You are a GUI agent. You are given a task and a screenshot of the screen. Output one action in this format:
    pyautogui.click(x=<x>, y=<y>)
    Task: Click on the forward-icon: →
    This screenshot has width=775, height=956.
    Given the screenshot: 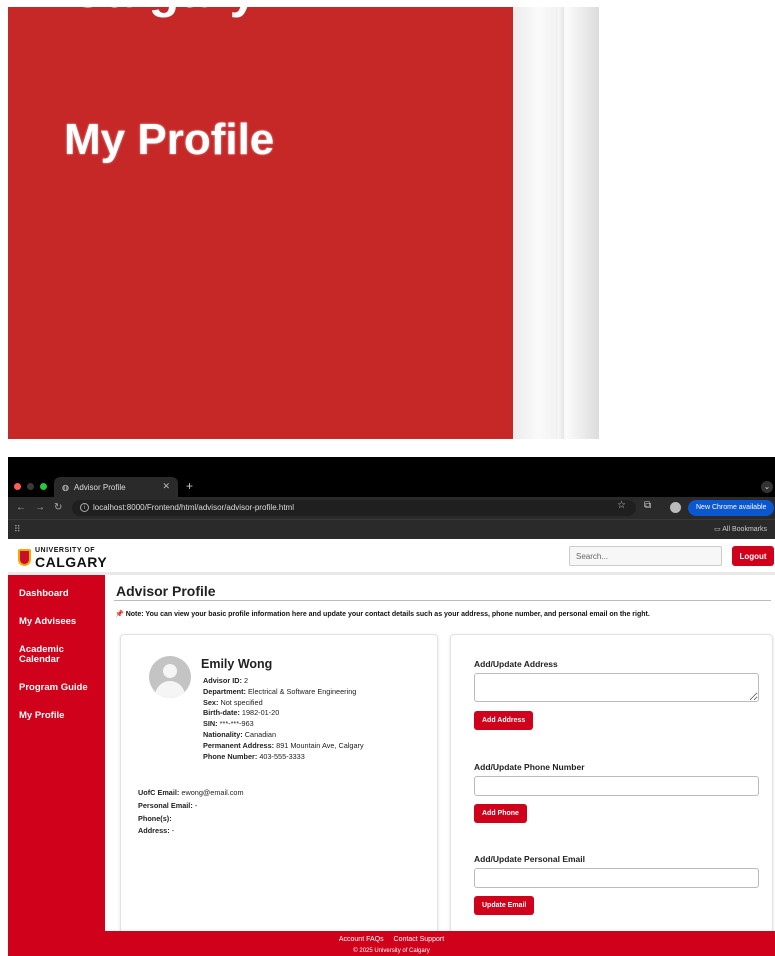 What is the action you would take?
    pyautogui.click(x=40, y=507)
    